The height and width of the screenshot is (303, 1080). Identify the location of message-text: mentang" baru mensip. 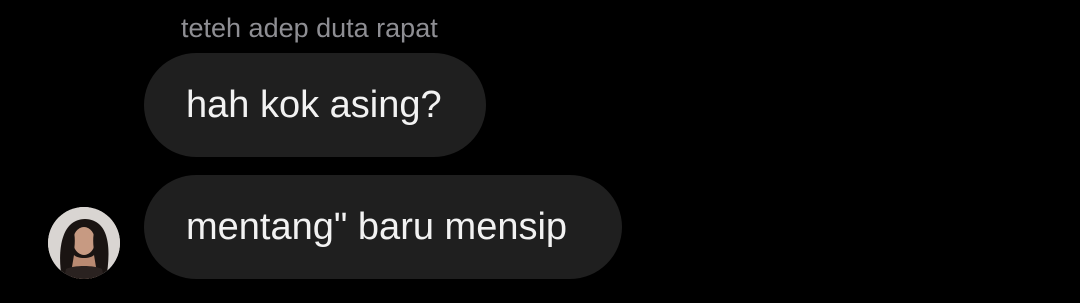
(377, 226).